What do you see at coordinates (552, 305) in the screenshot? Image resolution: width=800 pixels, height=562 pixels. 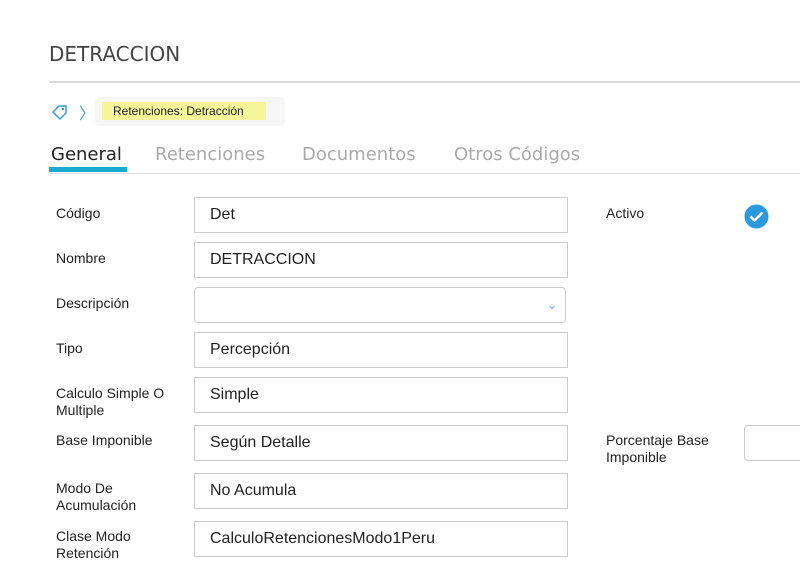 I see `chevron-down-icon: ⌄` at bounding box center [552, 305].